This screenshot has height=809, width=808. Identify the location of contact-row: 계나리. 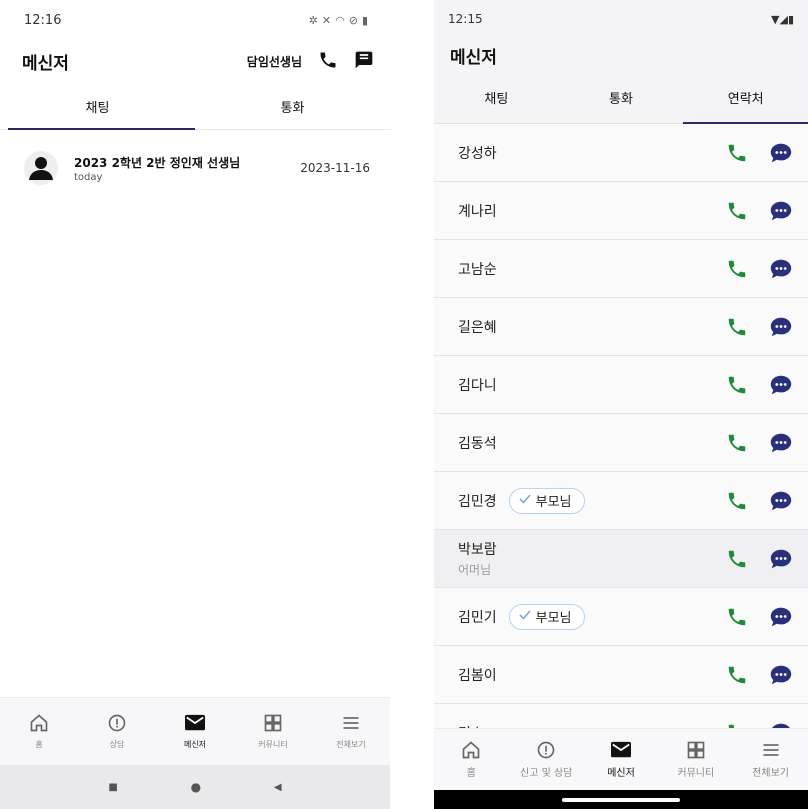
(621, 211).